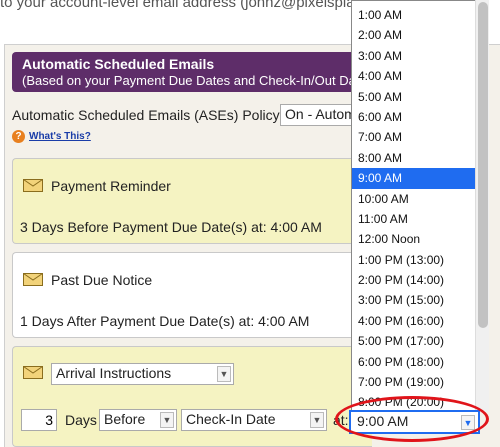 The image size is (500, 447). I want to click on days-input, so click(39, 420).